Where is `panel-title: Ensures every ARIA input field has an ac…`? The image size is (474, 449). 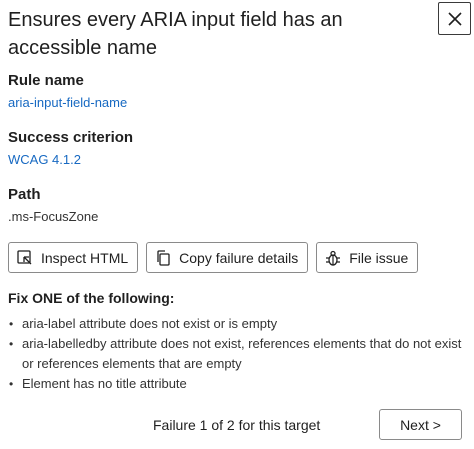
panel-title: Ensures every ARIA input field has an ac… is located at coordinates (175, 34).